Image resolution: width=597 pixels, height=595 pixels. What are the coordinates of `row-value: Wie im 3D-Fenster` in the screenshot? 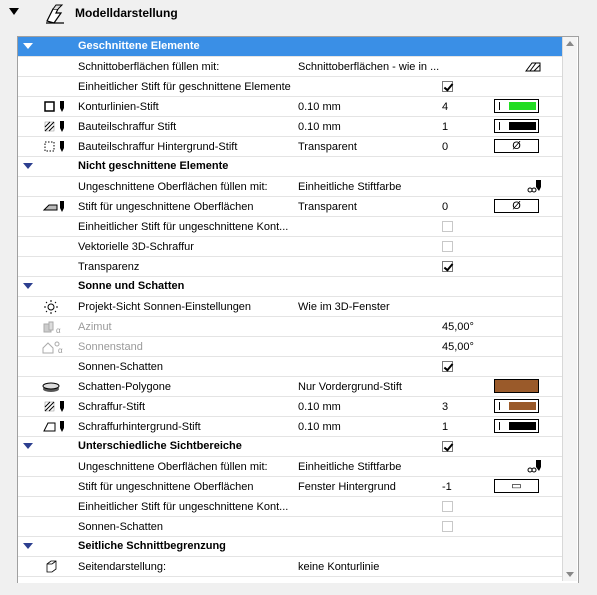 It's located at (344, 307).